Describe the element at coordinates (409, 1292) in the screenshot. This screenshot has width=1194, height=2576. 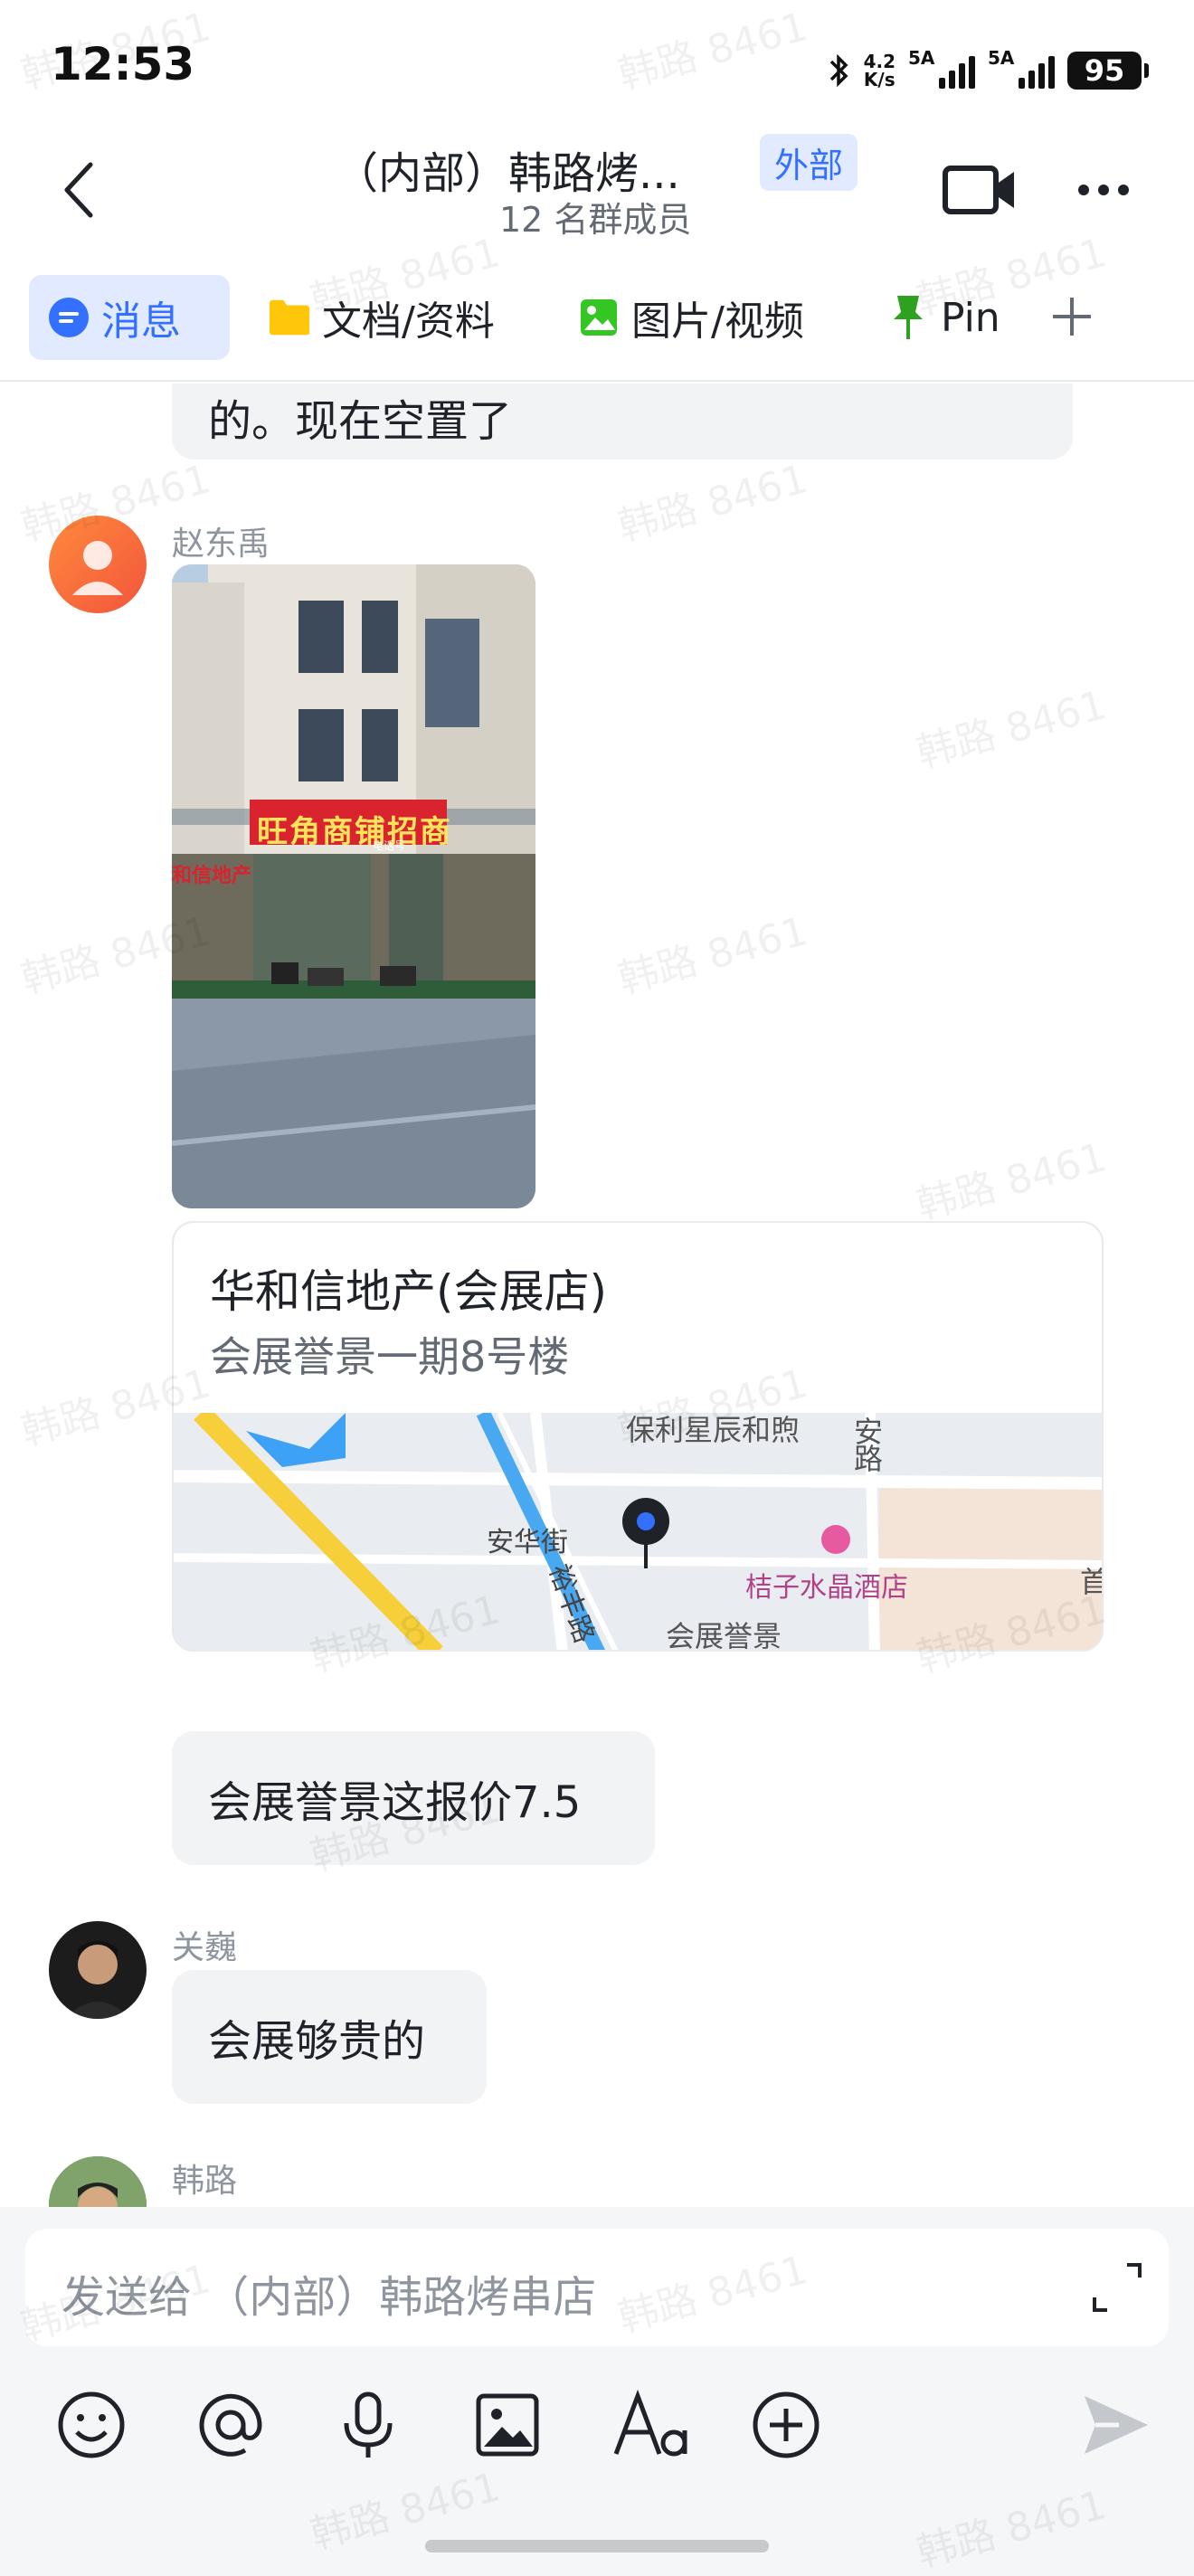
I see `location-name: 华和信地产(会展店)` at that location.